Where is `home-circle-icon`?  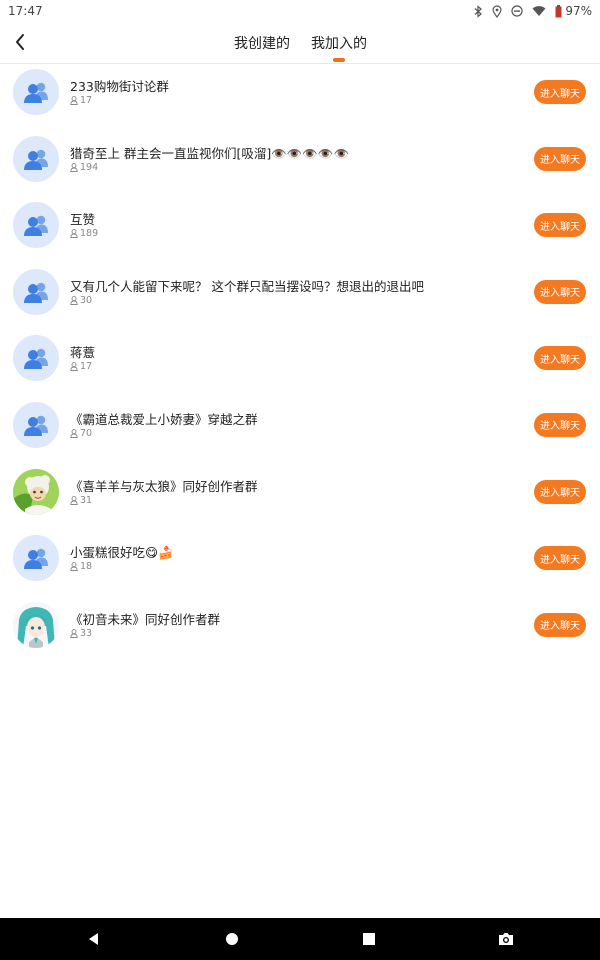
home-circle-icon is located at coordinates (232, 939).